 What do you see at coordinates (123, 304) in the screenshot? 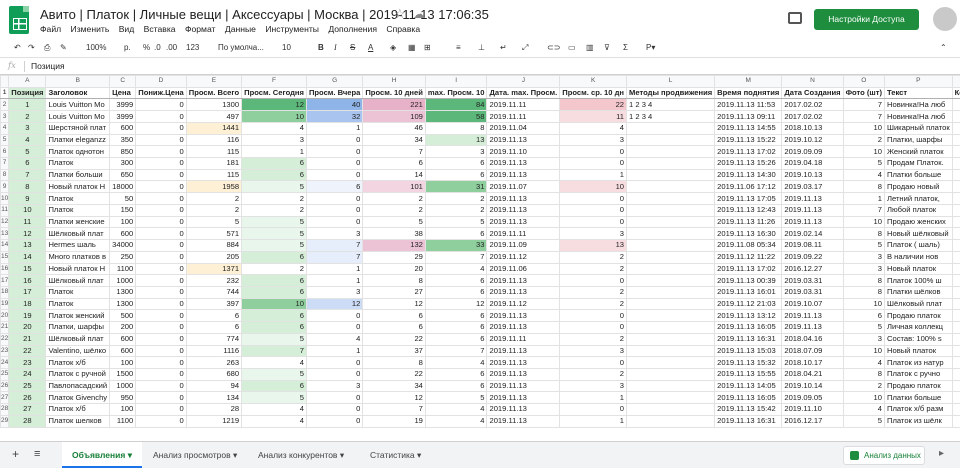
I see `table-cell: 1300` at bounding box center [123, 304].